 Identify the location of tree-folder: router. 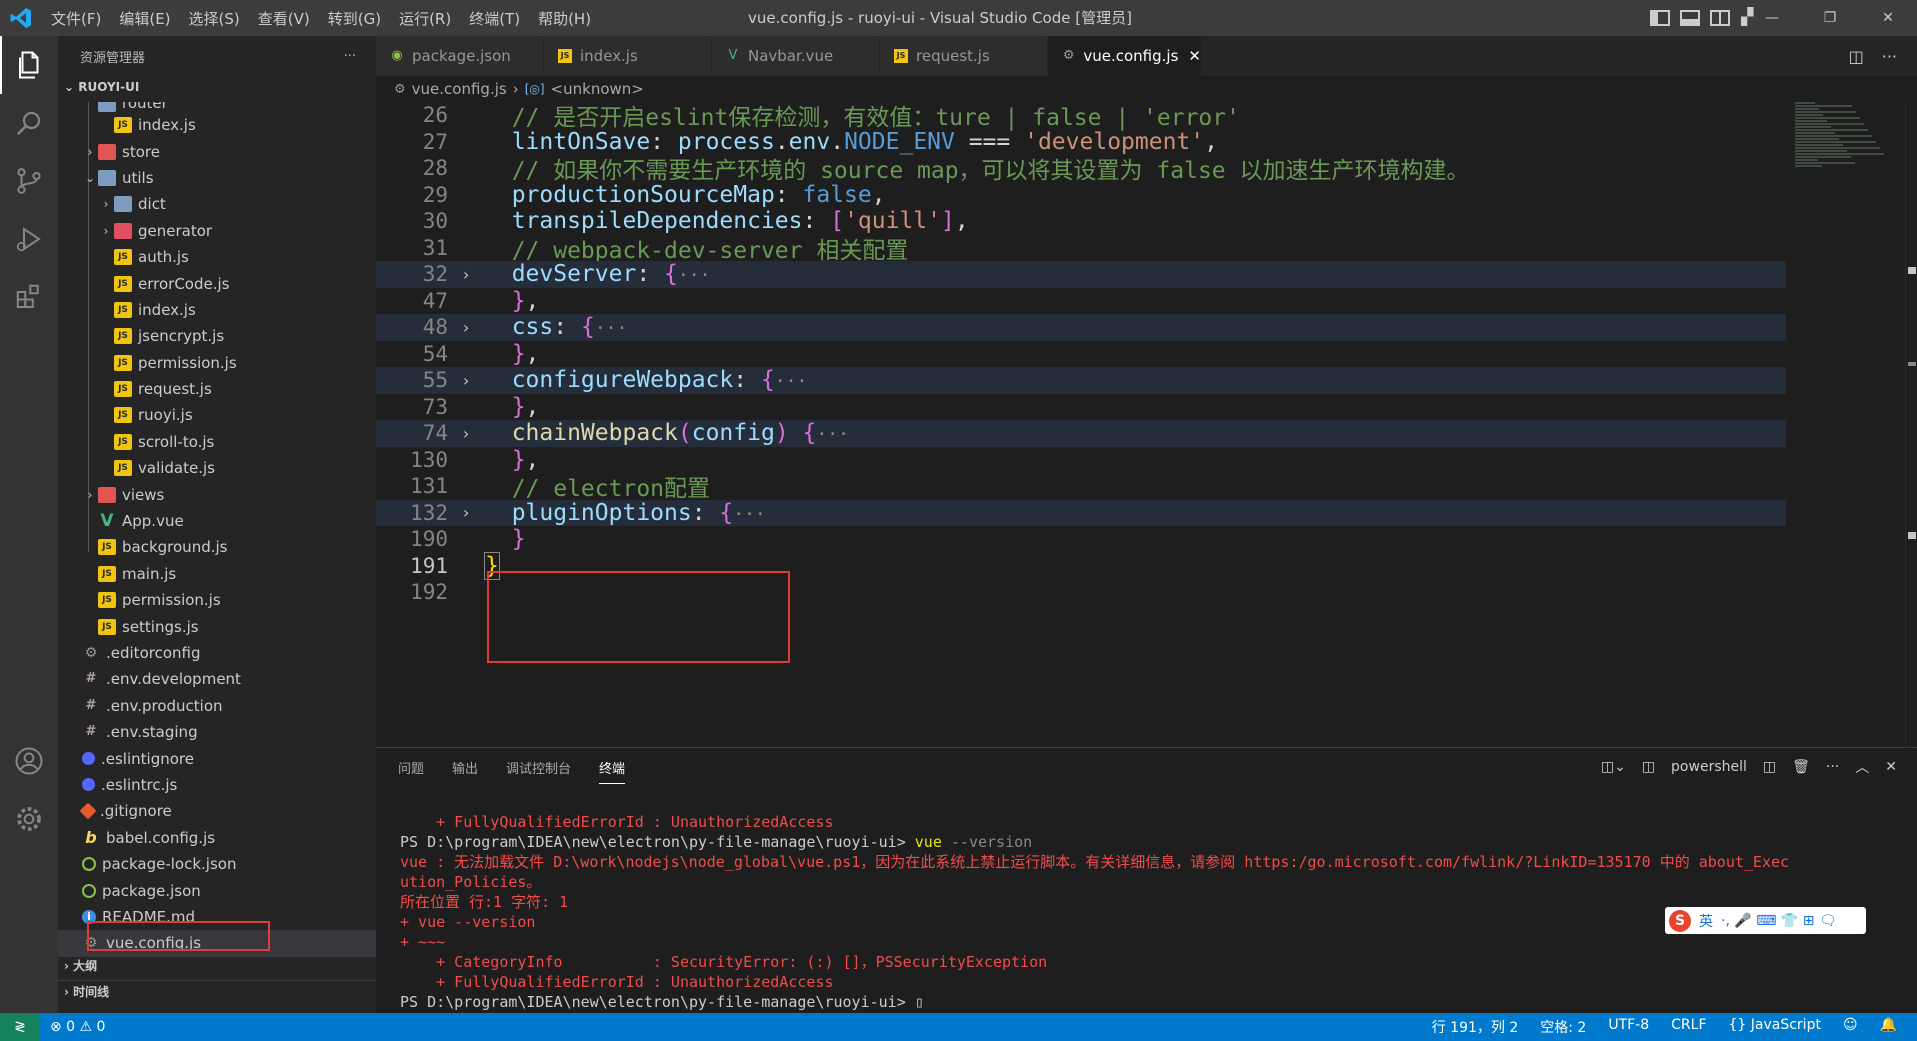
(217, 107).